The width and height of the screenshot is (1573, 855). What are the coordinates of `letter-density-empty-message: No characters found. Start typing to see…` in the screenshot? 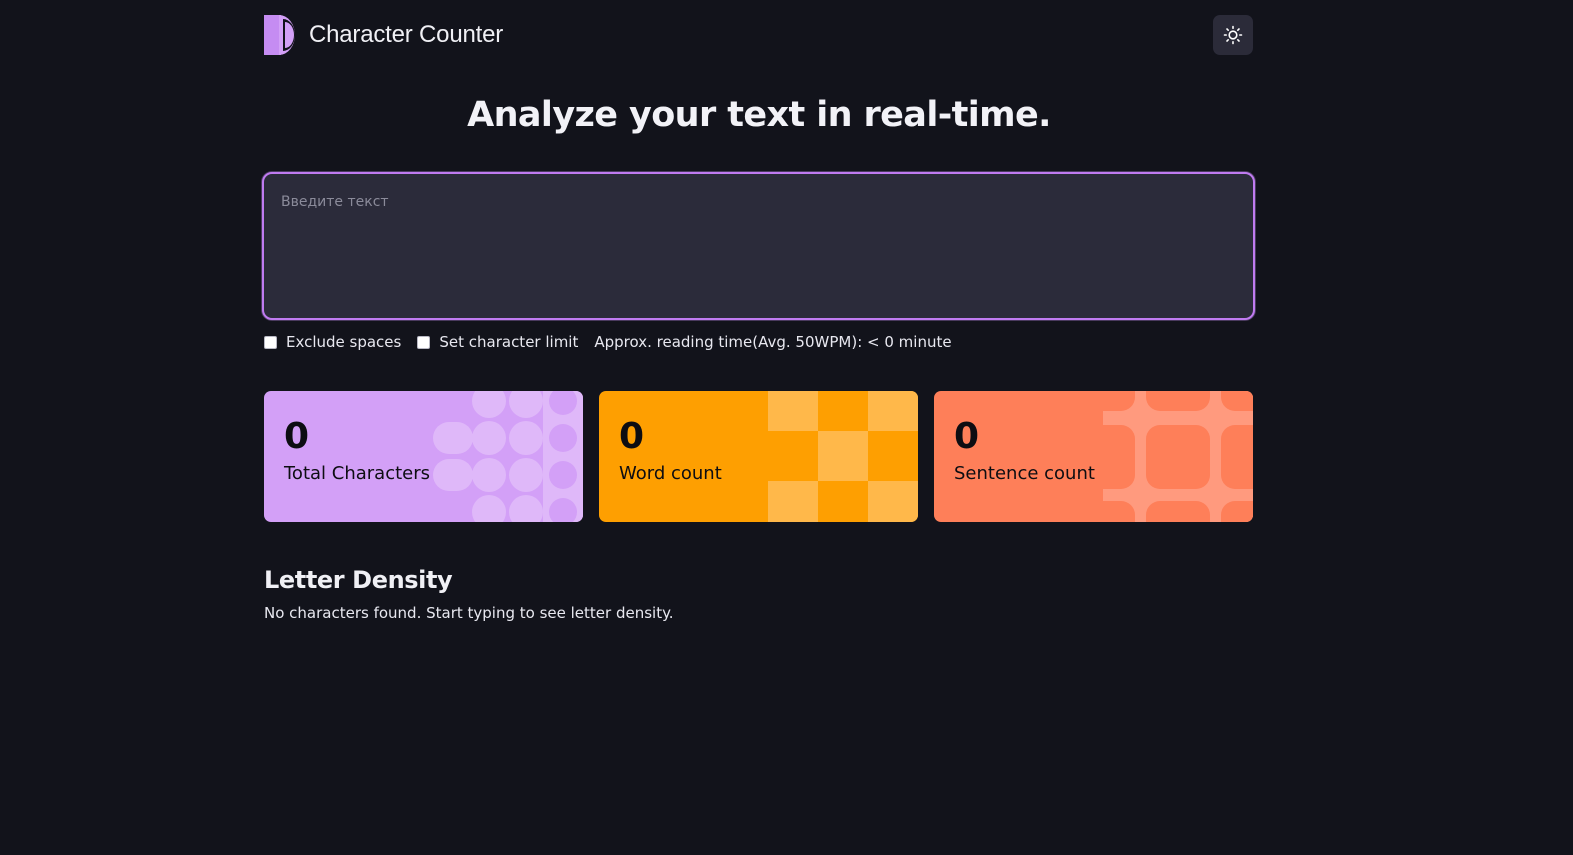 It's located at (469, 613).